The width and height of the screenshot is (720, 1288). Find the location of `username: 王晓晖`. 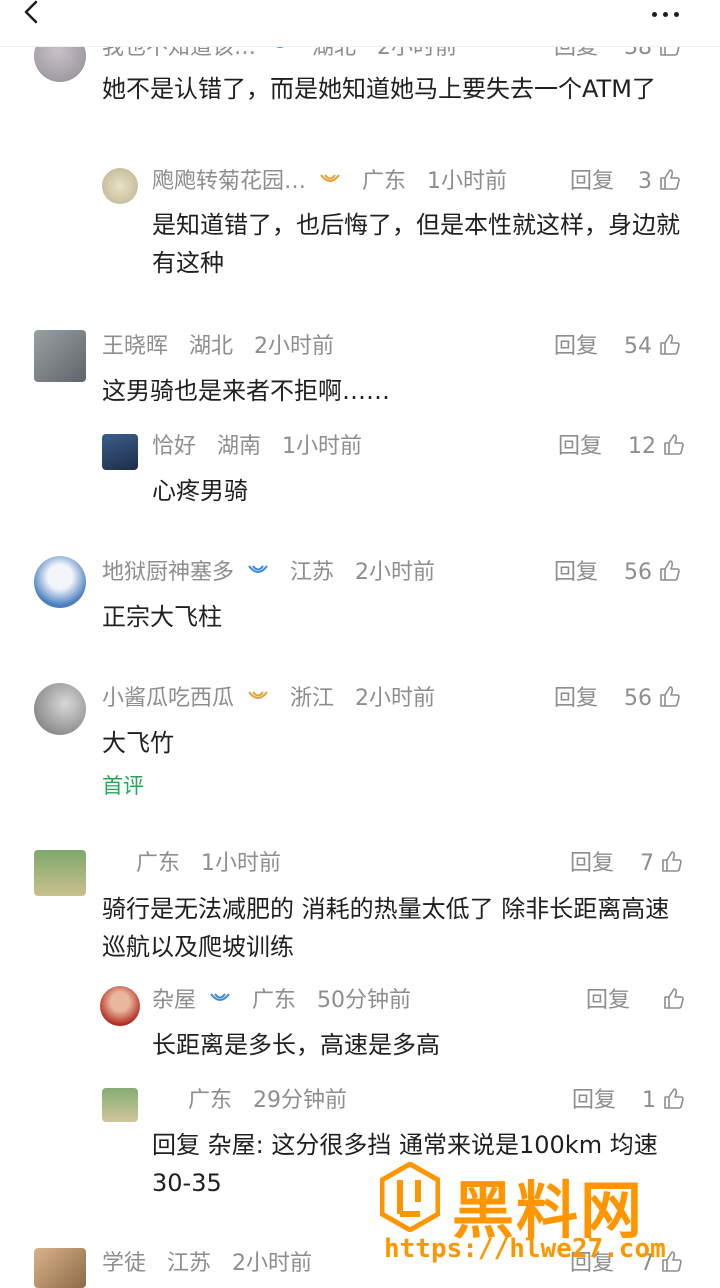

username: 王晓晖 is located at coordinates (135, 346).